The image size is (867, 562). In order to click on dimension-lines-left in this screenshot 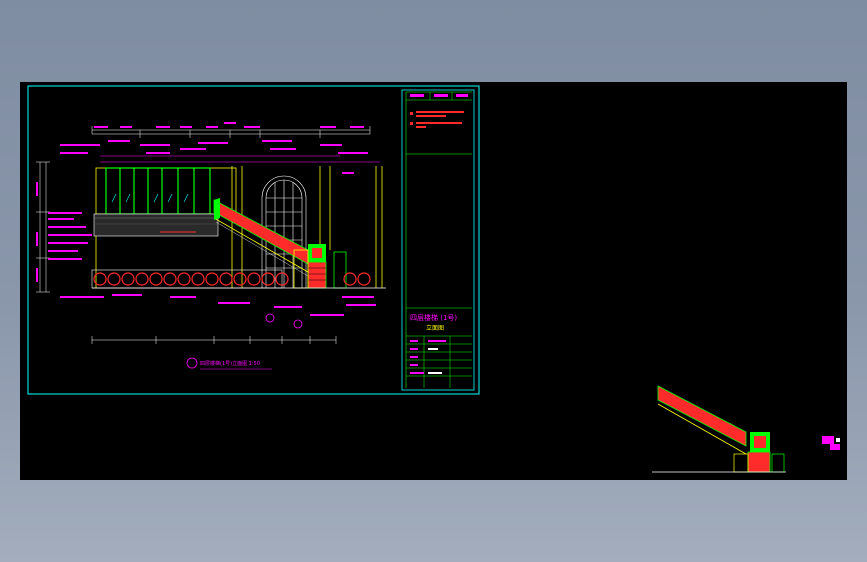, I will do `click(43, 227)`.